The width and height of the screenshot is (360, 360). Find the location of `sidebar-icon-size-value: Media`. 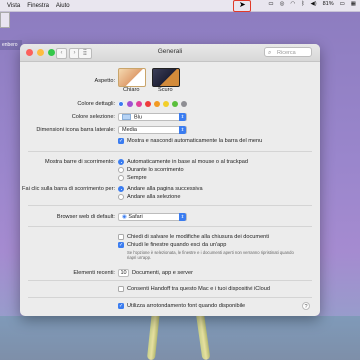

sidebar-icon-size-value: Media is located at coordinates (129, 130).